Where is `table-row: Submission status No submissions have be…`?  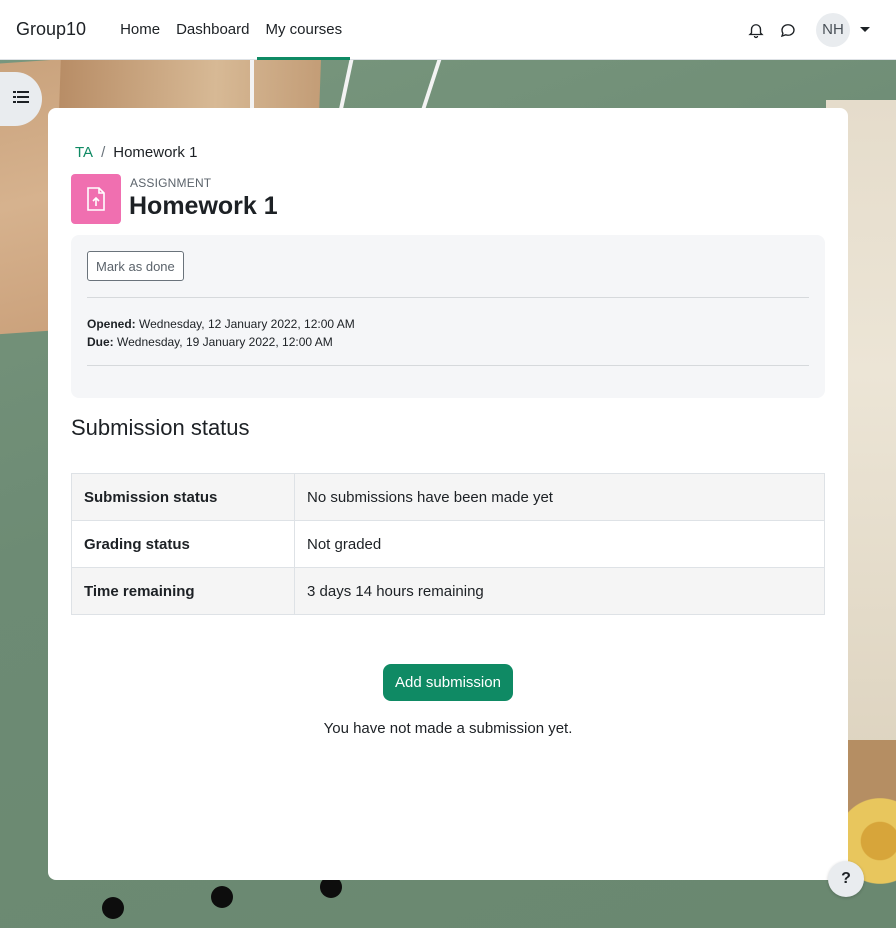
table-row: Submission status No submissions have be… is located at coordinates (448, 497).